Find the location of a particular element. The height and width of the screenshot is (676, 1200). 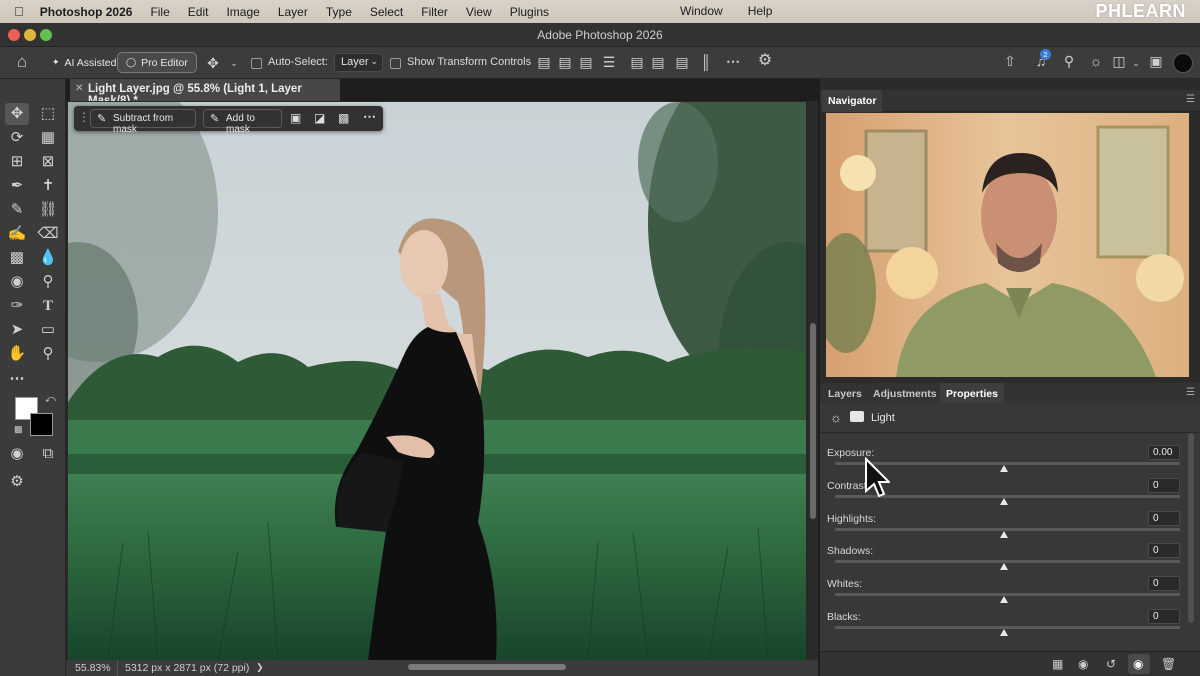

frame-tool-icon: ⊠ is located at coordinates (48, 162).